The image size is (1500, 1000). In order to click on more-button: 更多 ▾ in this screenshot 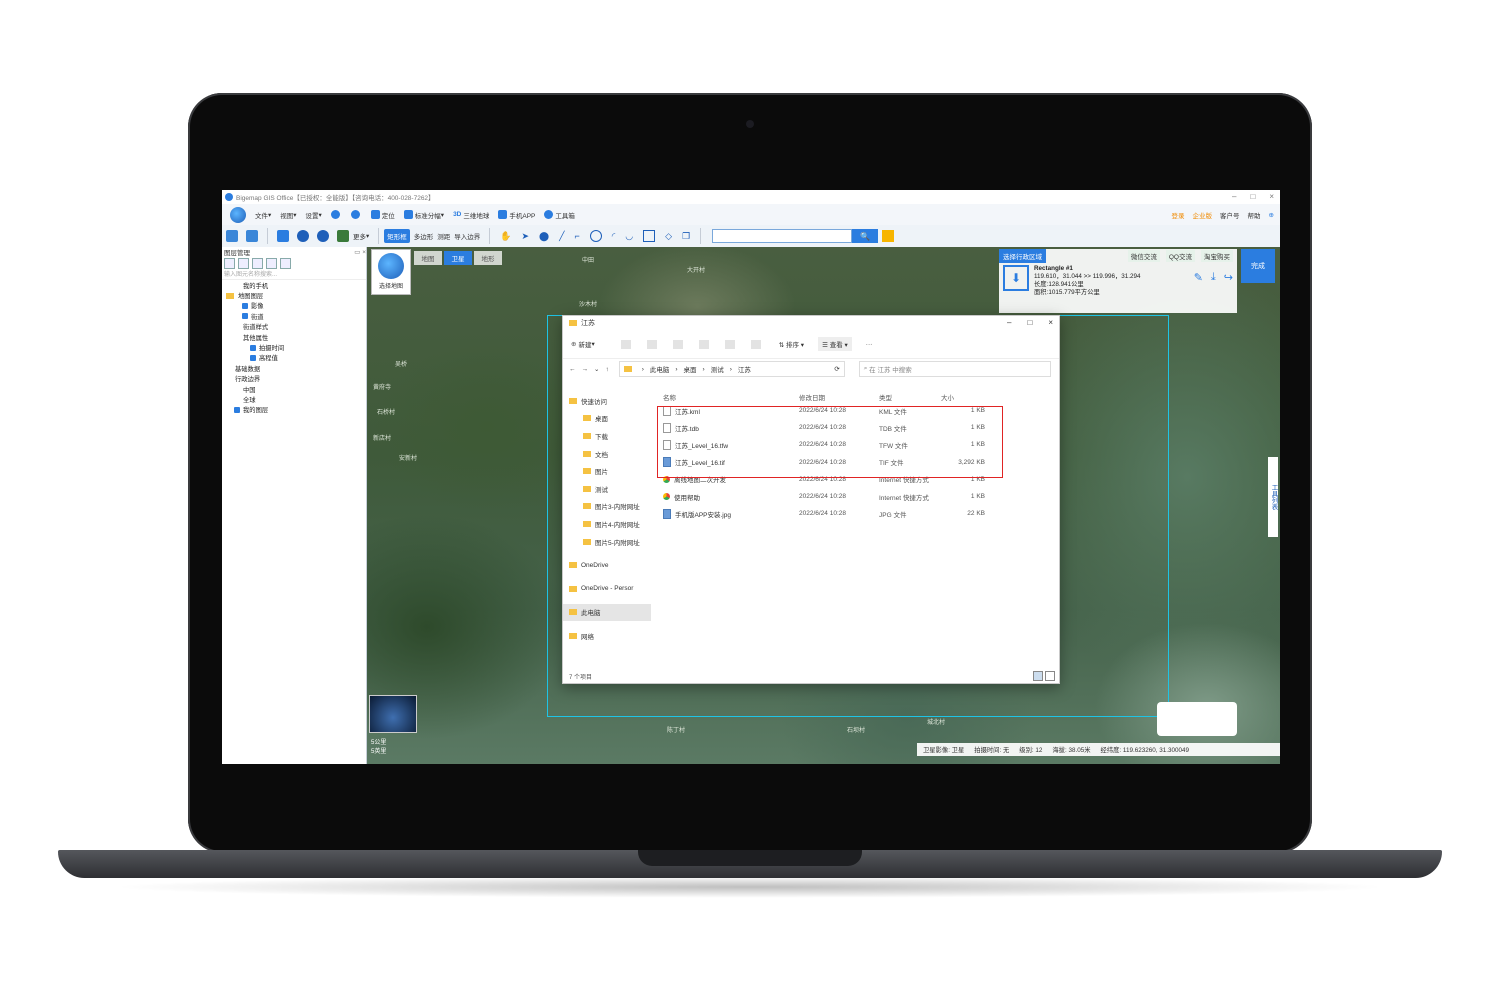, I will do `click(361, 236)`.